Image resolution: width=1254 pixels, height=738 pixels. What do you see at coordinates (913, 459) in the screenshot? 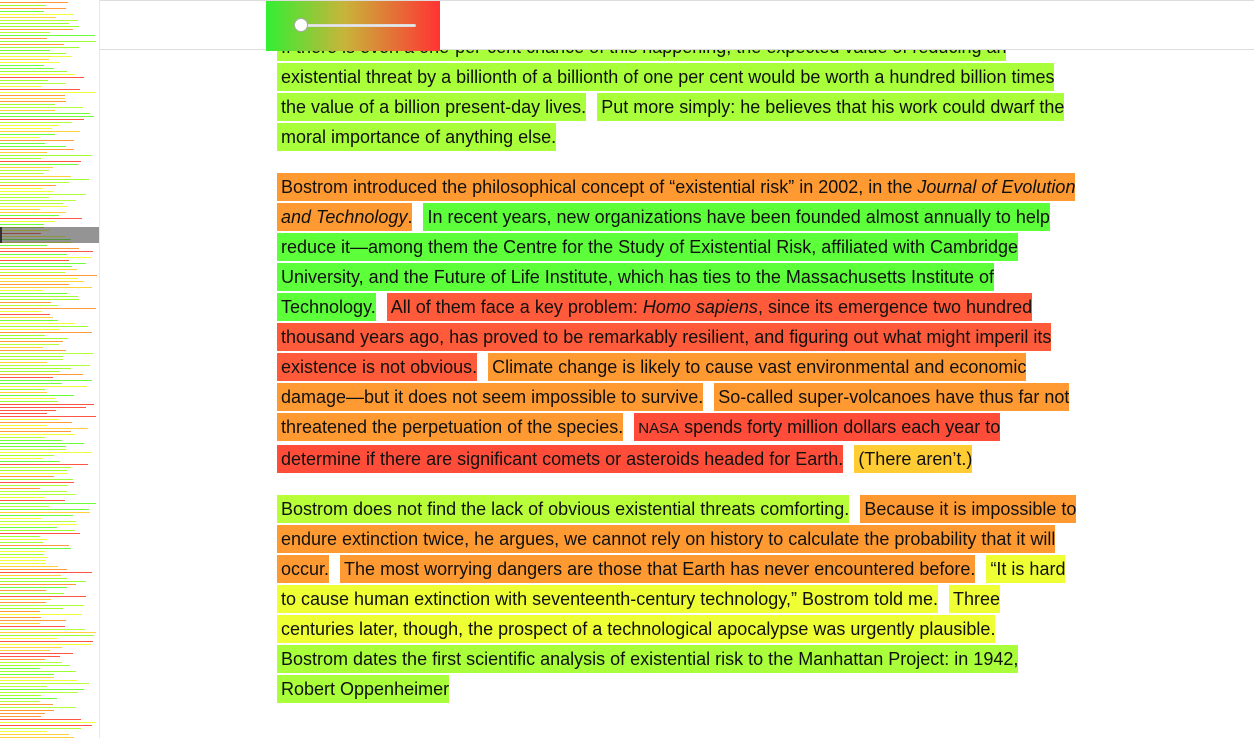
I see `highlighted-sentence: (There aren’t.)` at bounding box center [913, 459].